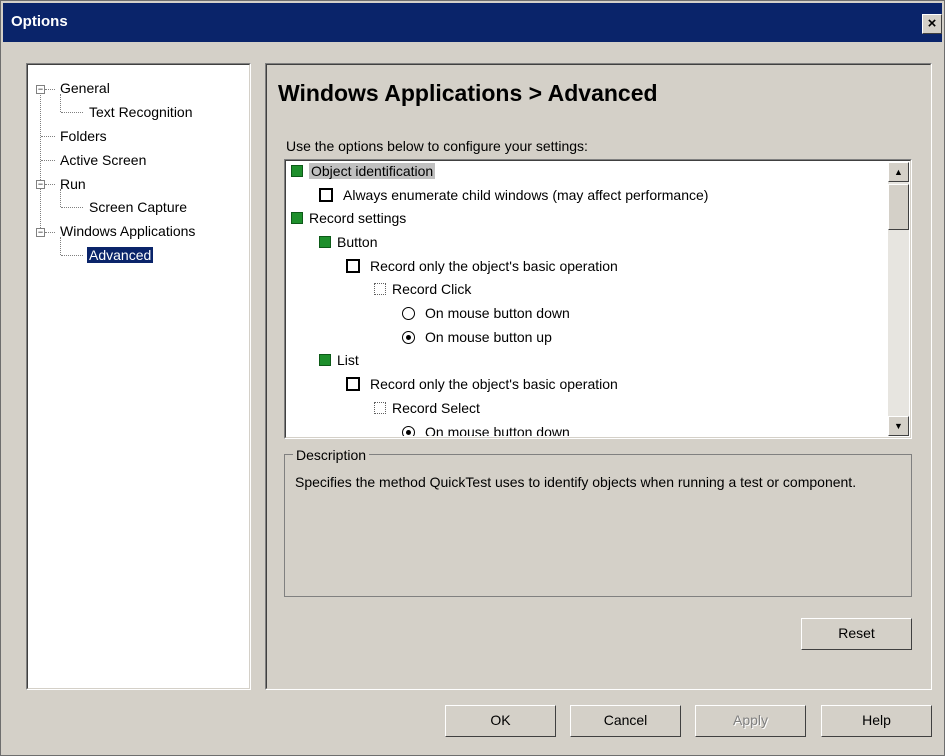 Image resolution: width=945 pixels, height=756 pixels. I want to click on tree-item-windows-applications: Windows Applications, so click(127, 231).